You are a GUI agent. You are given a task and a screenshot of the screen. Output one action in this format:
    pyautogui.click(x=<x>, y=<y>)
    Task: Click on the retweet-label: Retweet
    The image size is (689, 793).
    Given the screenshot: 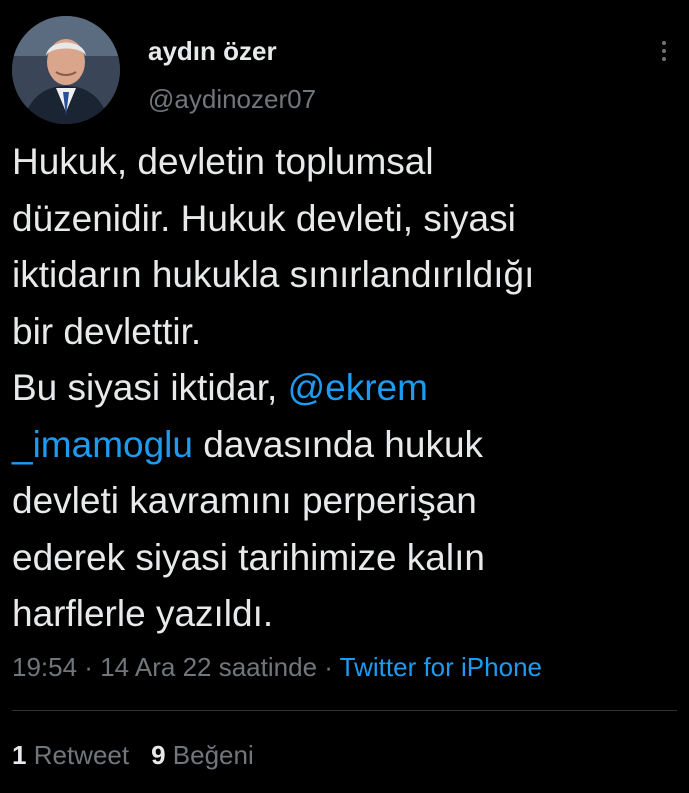 What is the action you would take?
    pyautogui.click(x=81, y=755)
    